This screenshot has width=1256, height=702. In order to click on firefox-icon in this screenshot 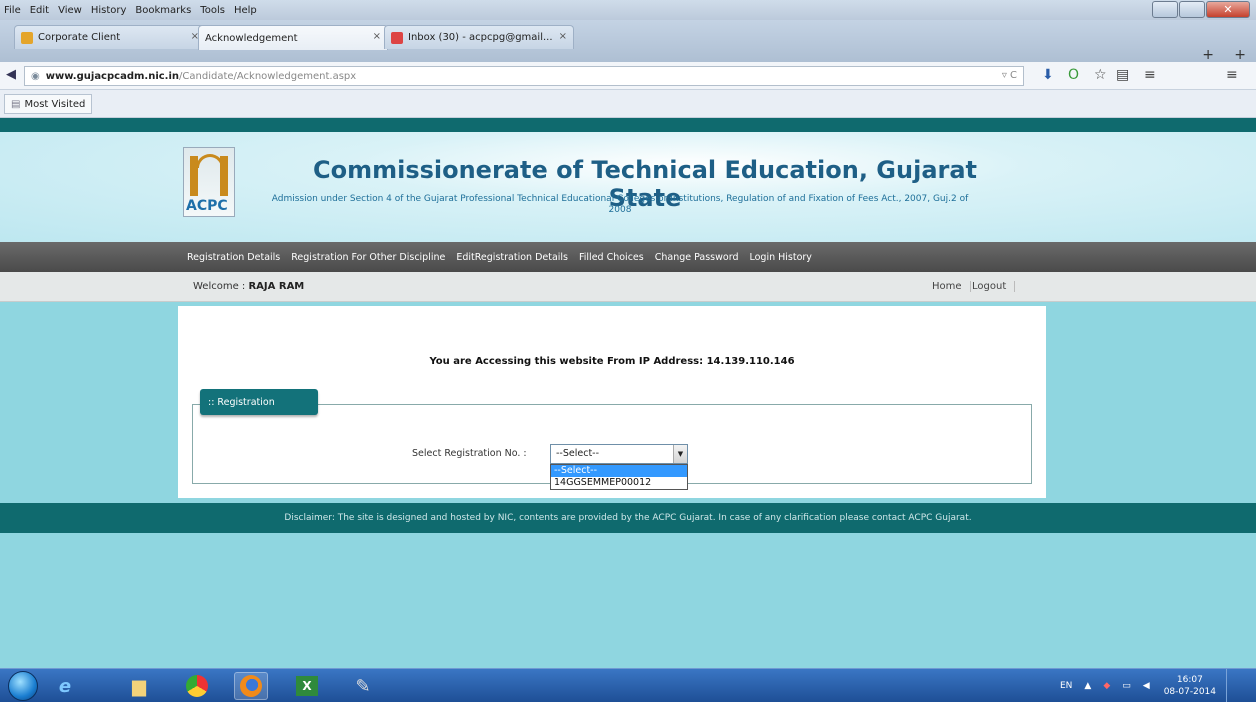, I will do `click(251, 686)`.